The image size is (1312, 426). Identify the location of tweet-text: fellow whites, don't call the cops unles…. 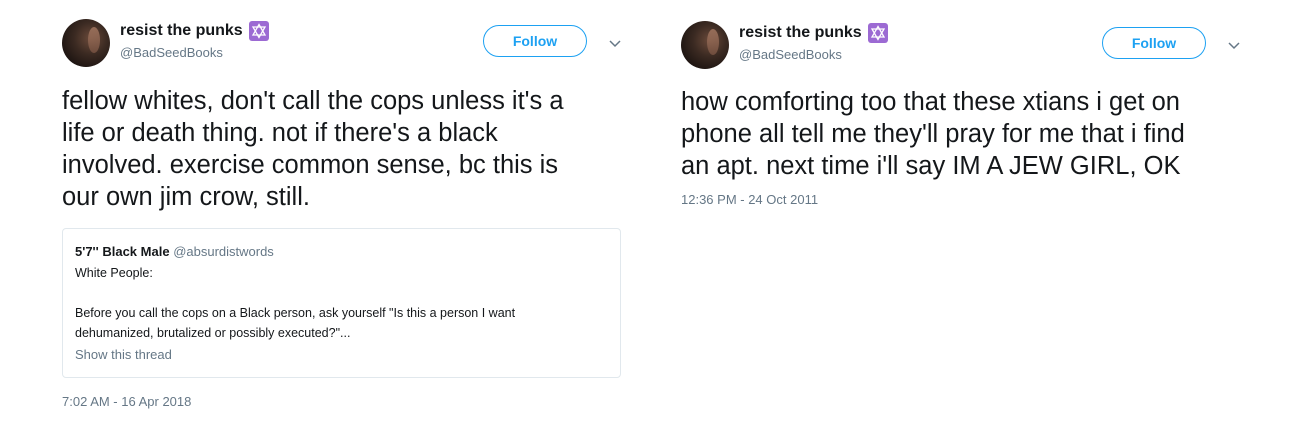
(313, 149).